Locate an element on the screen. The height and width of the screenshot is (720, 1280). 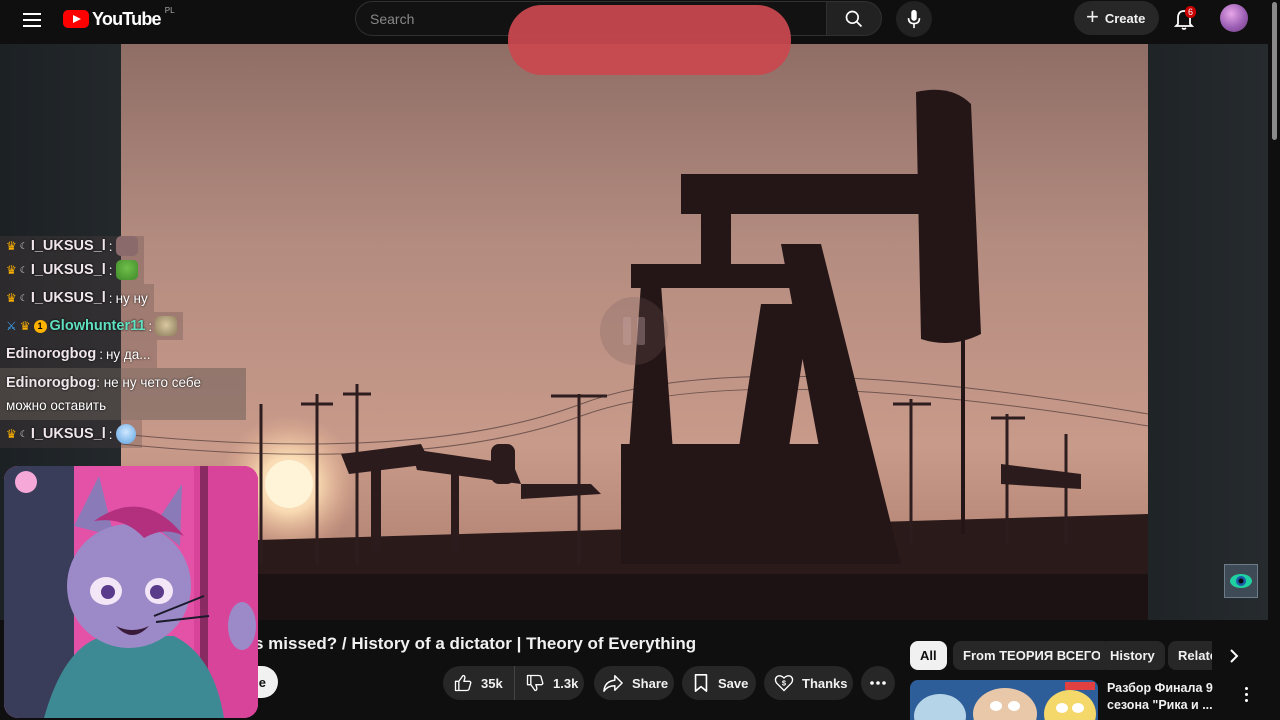
hamburger-menu-icon is located at coordinates (32, 20).